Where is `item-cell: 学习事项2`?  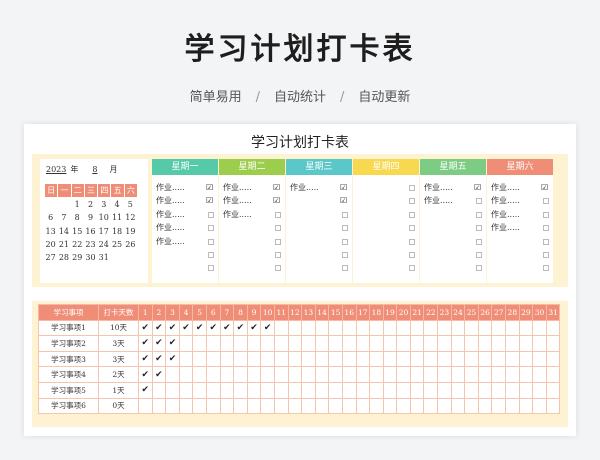 item-cell: 学习事项2 is located at coordinates (68, 343).